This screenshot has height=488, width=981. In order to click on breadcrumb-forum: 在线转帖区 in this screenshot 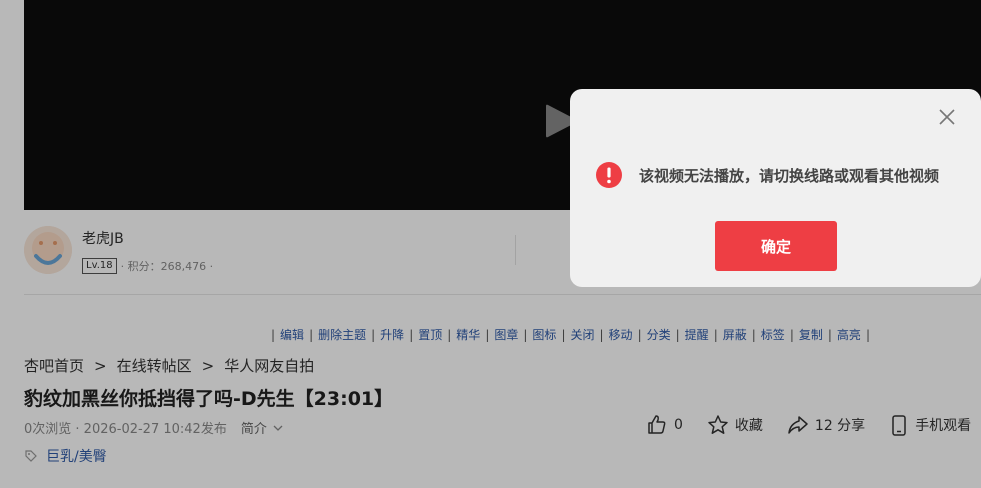, I will do `click(154, 365)`.